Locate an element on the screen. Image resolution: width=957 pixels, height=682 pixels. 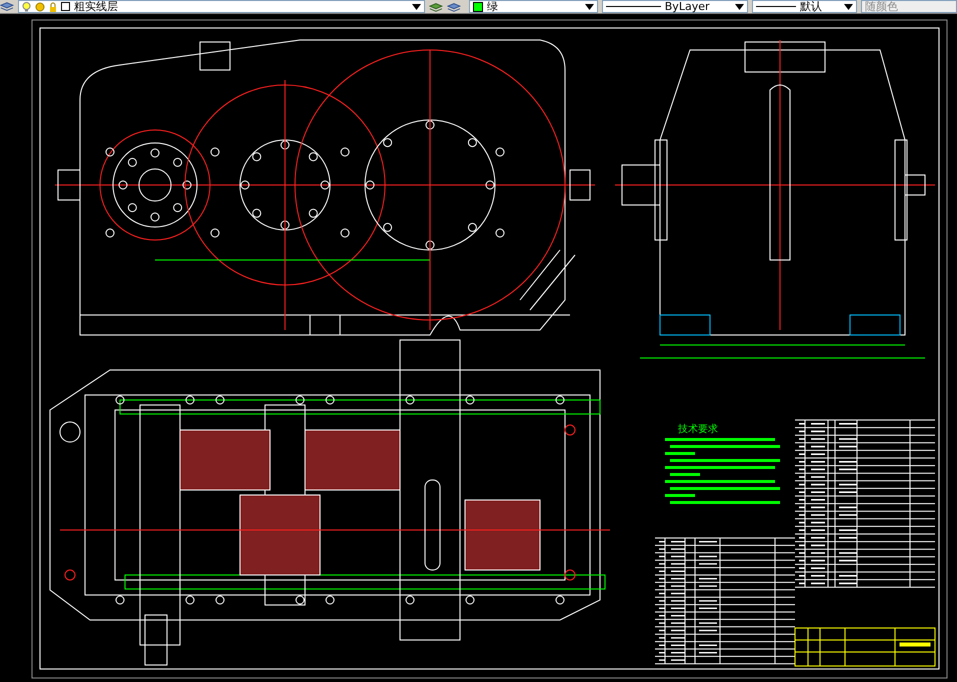
padlock-icon is located at coordinates (52, 7).